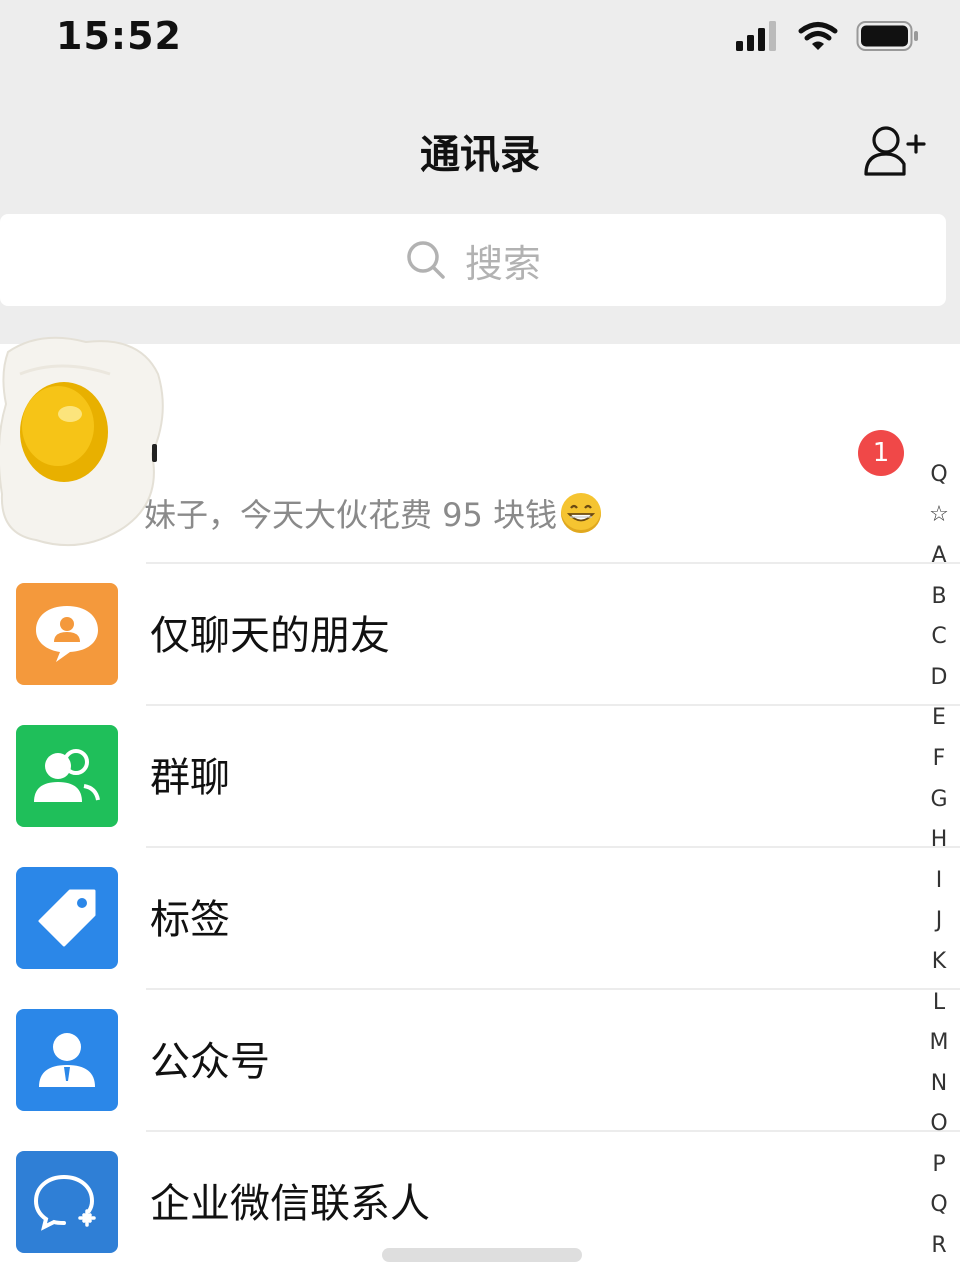 This screenshot has height=1280, width=960. I want to click on status-time: 15:52, so click(119, 36).